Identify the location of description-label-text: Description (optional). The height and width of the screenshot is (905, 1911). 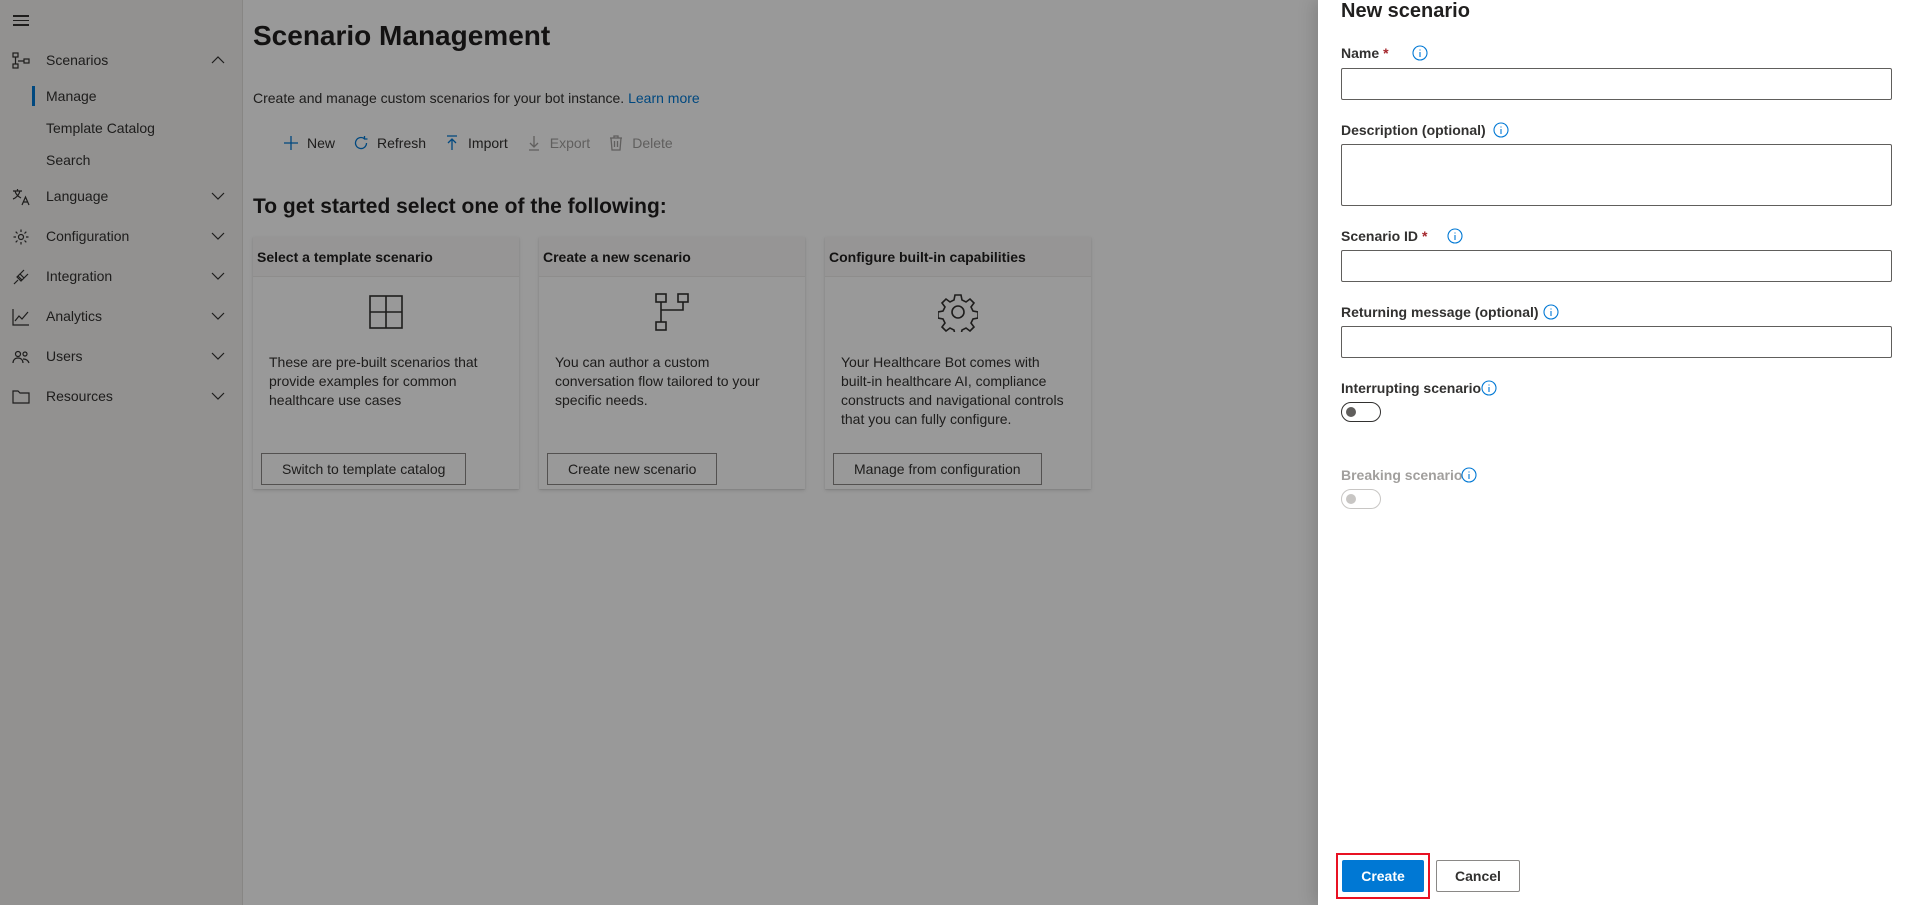
(1413, 130).